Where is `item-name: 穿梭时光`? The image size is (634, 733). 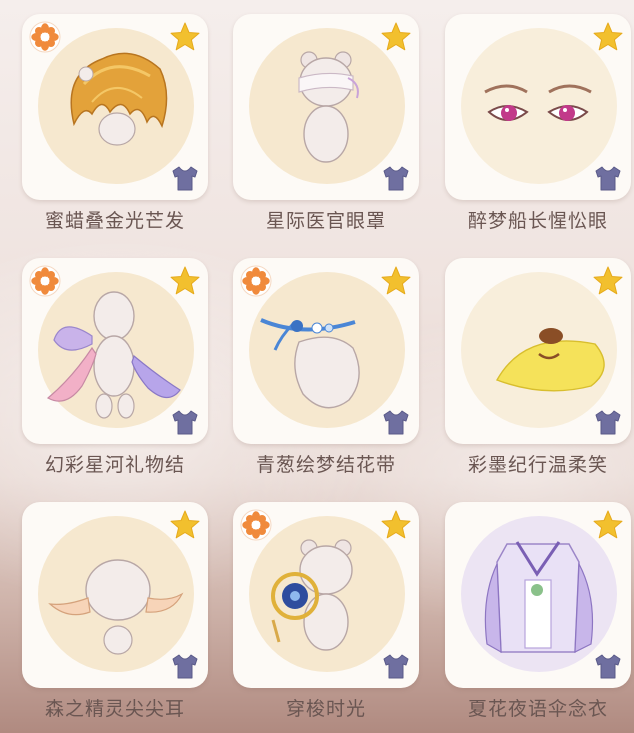
item-name: 穿梭时光 is located at coordinates (325, 709).